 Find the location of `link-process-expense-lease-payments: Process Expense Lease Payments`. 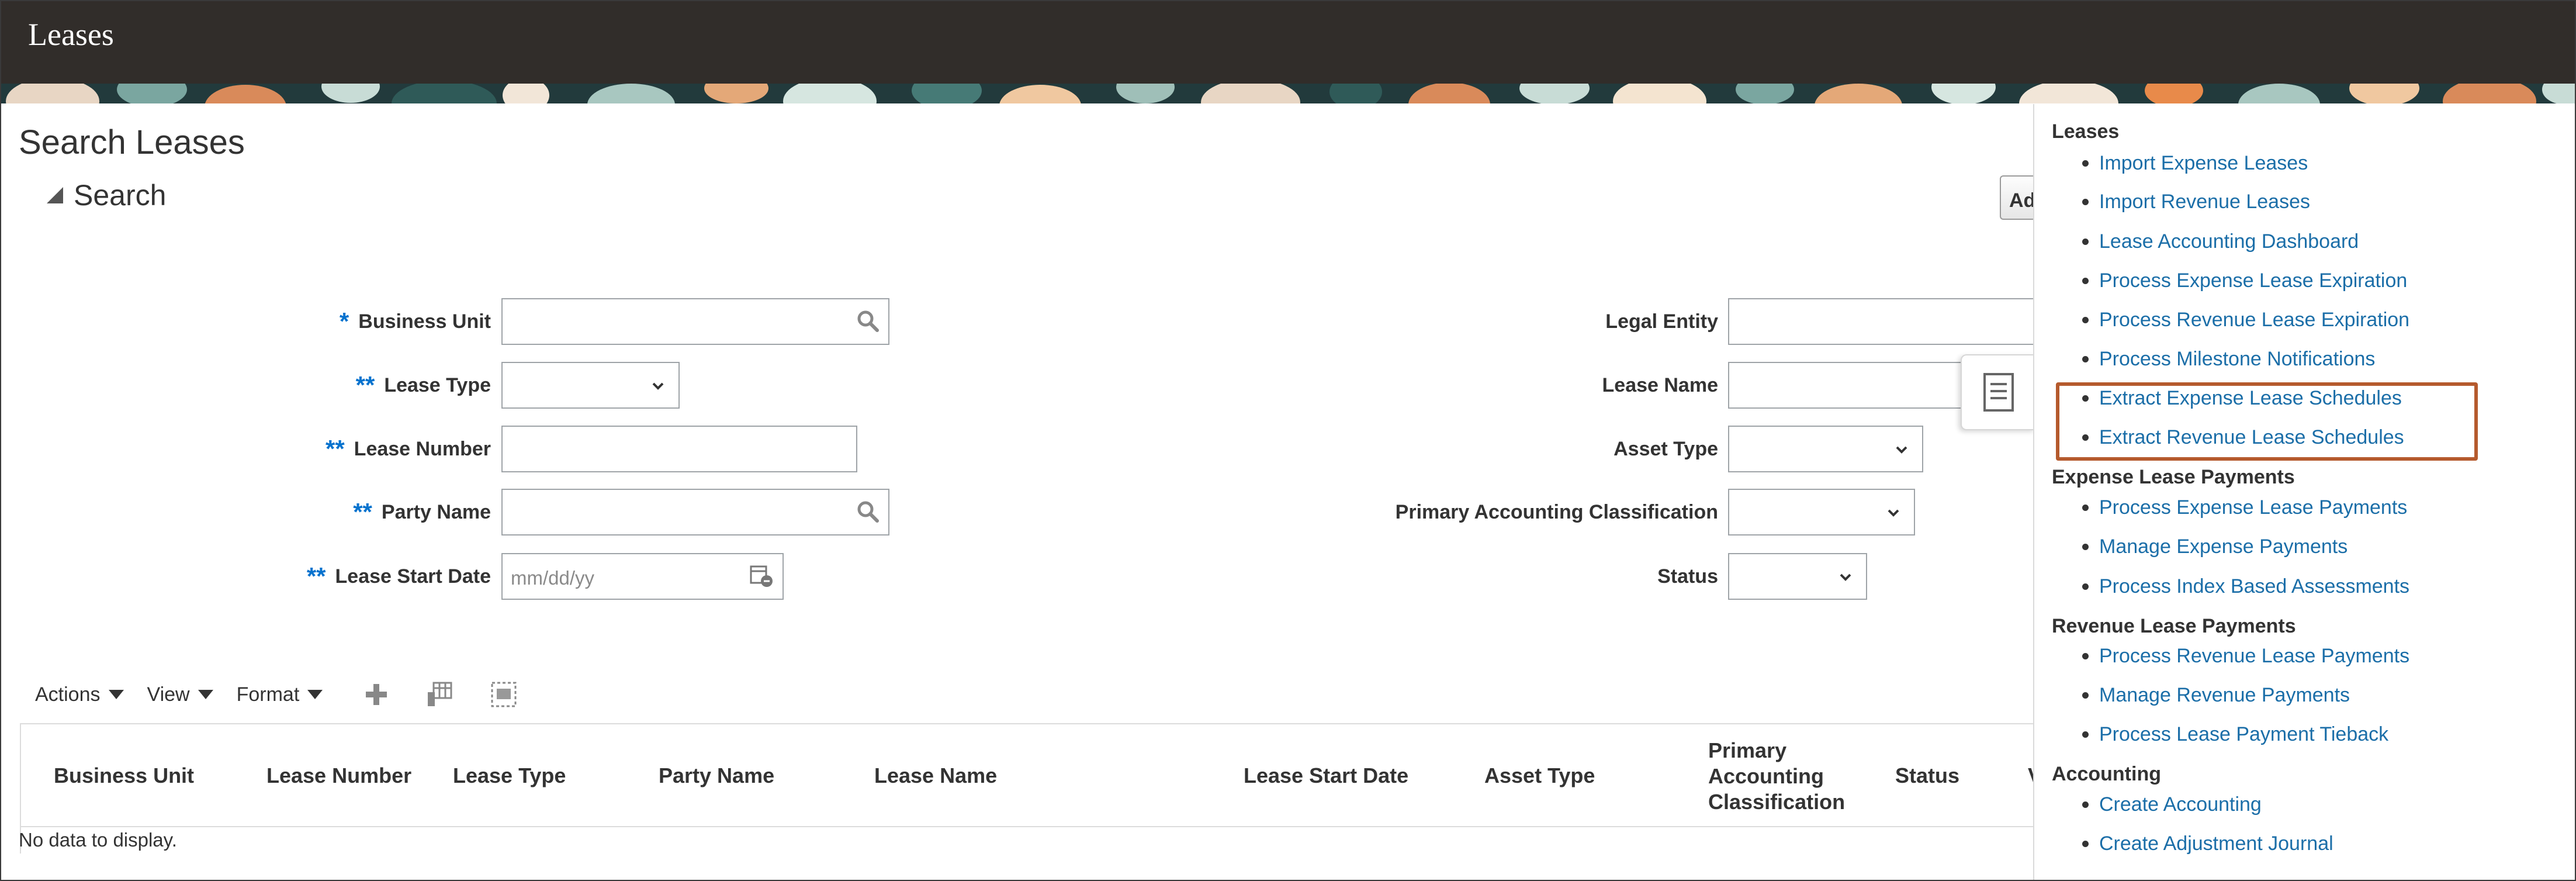

link-process-expense-lease-payments: Process Expense Lease Payments is located at coordinates (2244, 508).